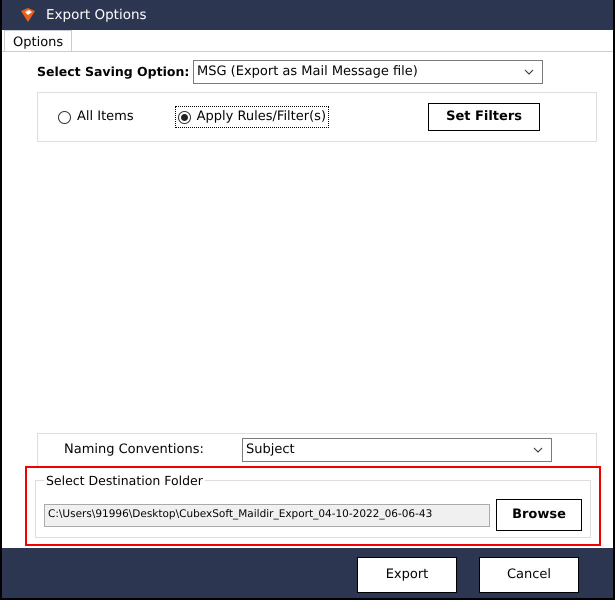  What do you see at coordinates (368, 72) in the screenshot?
I see `saving-option-dropdown: MSG (Export as Mail Message file)` at bounding box center [368, 72].